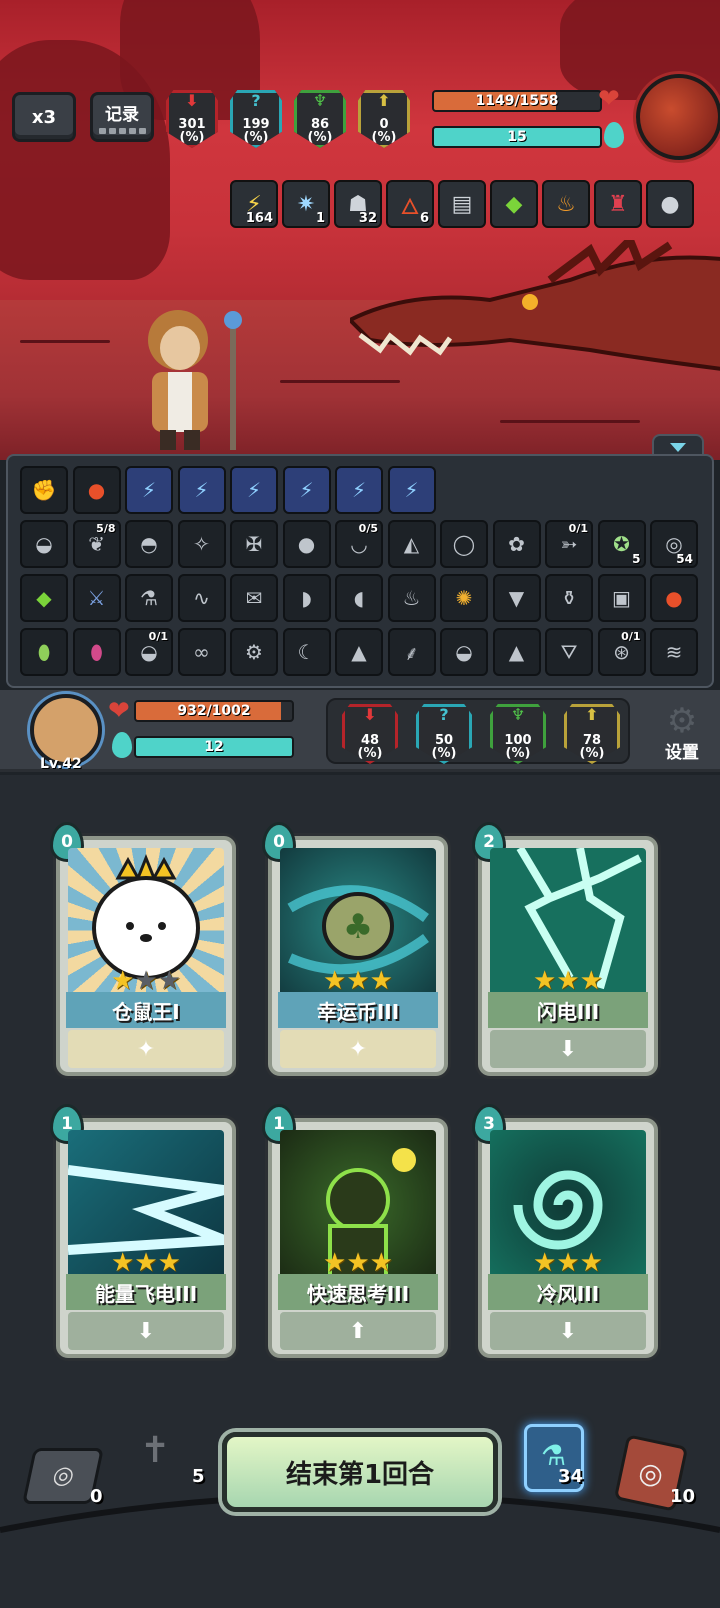 The width and height of the screenshot is (720, 1608). I want to click on inventory-slot: ✠, so click(254, 544).